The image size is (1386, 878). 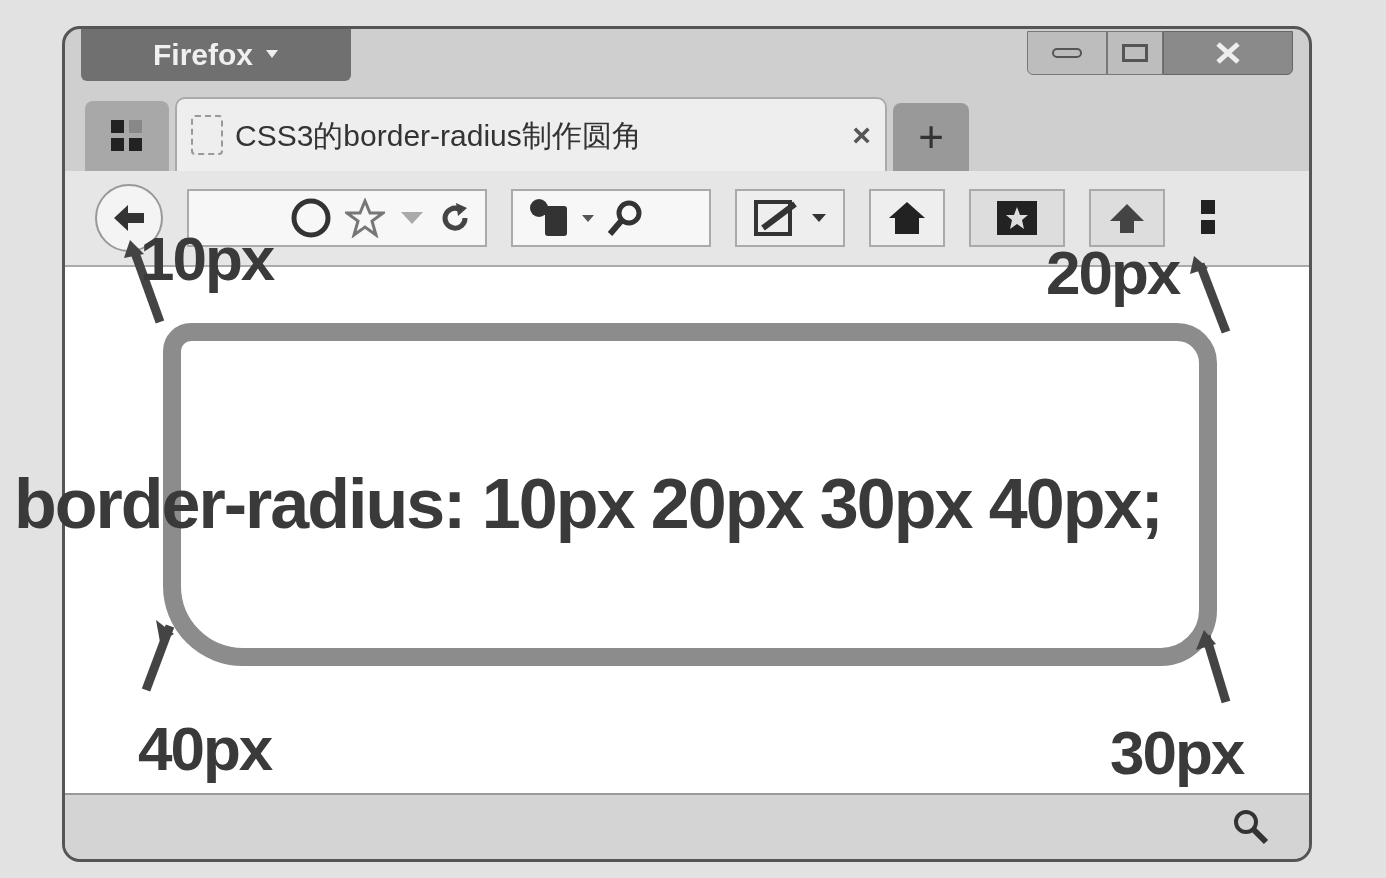 I want to click on corner-radius-label: 10px, so click(x=207, y=259).